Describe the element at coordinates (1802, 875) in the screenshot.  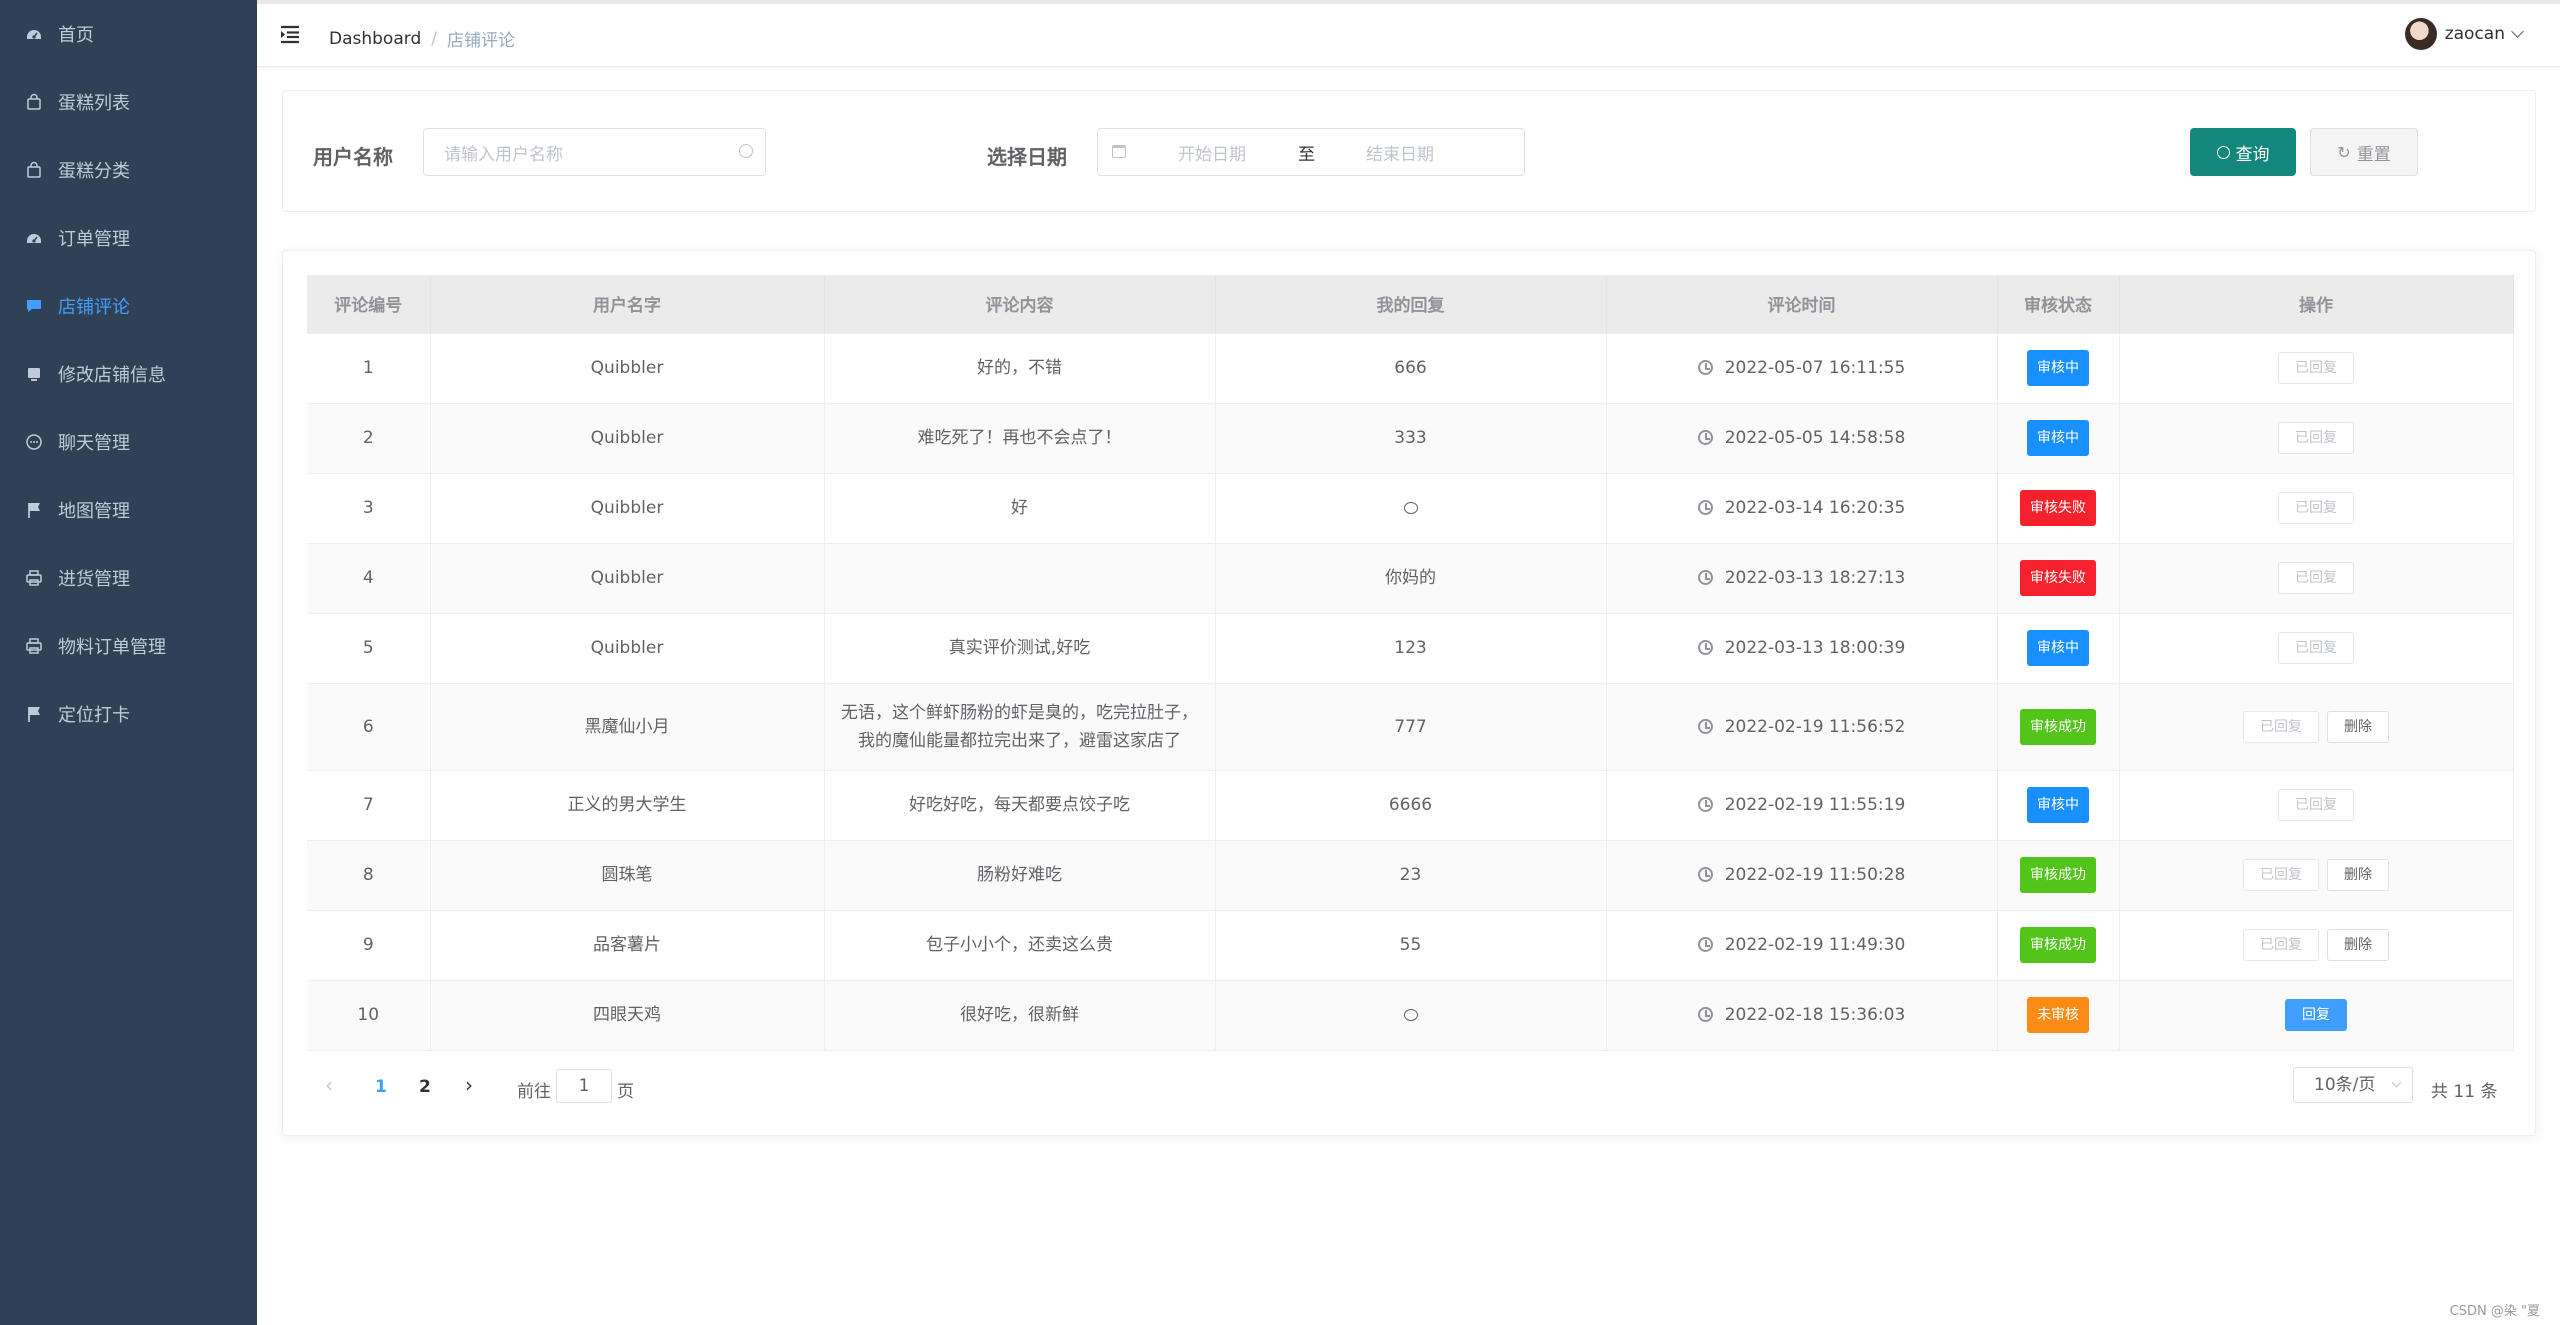
I see `cell-time: 2022-02-19 11:50:28` at that location.